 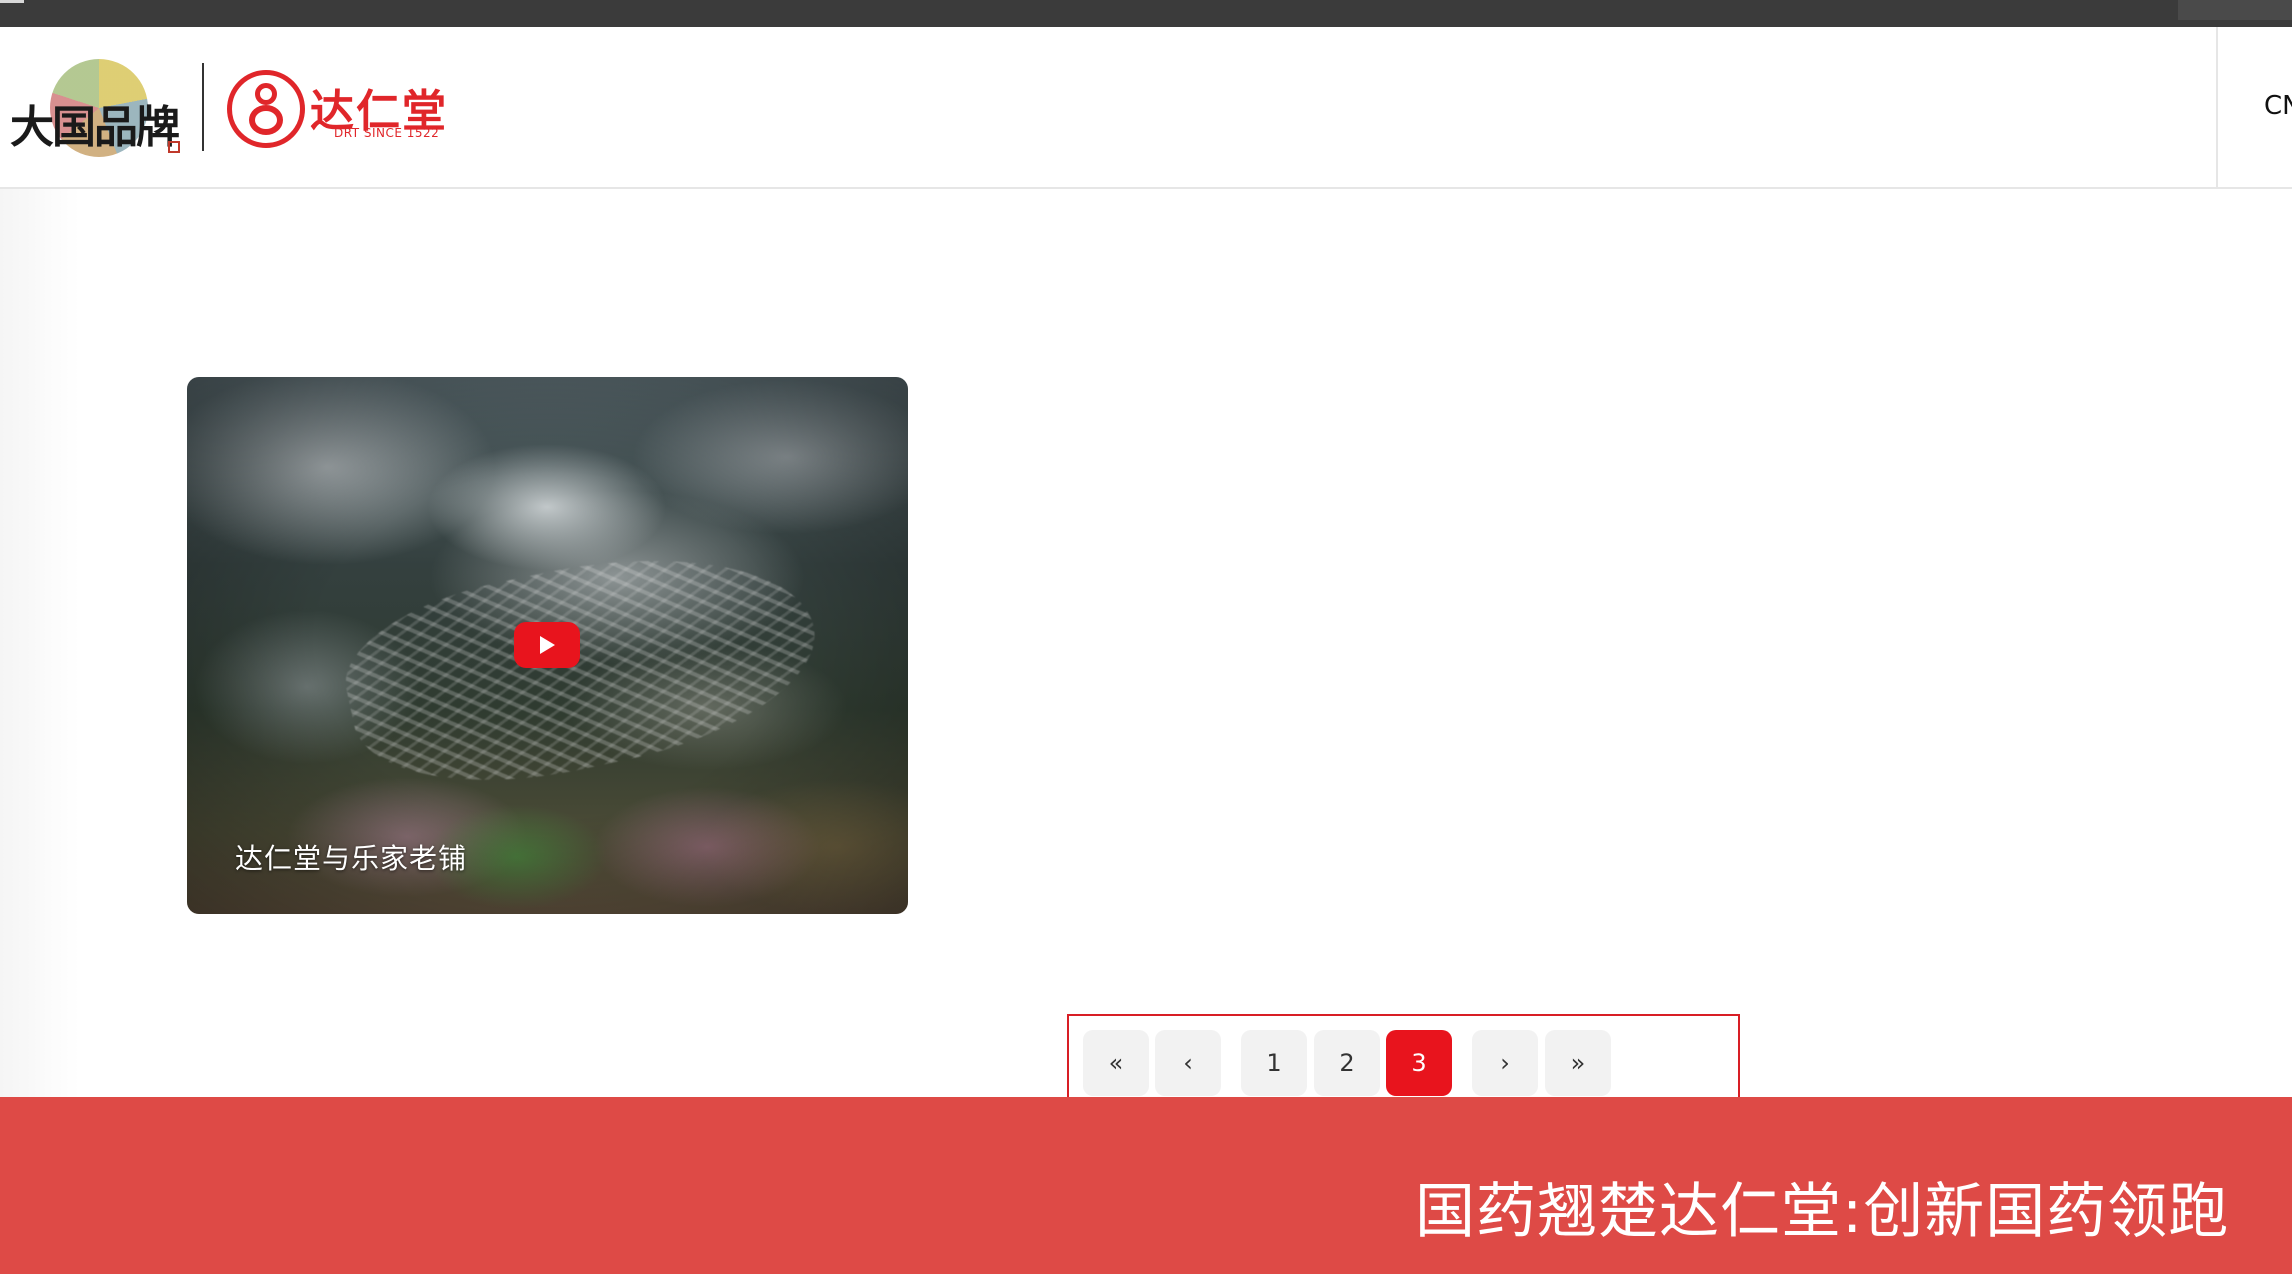 What do you see at coordinates (351, 857) in the screenshot?
I see `video-title: 达仁堂与乐家老铺` at bounding box center [351, 857].